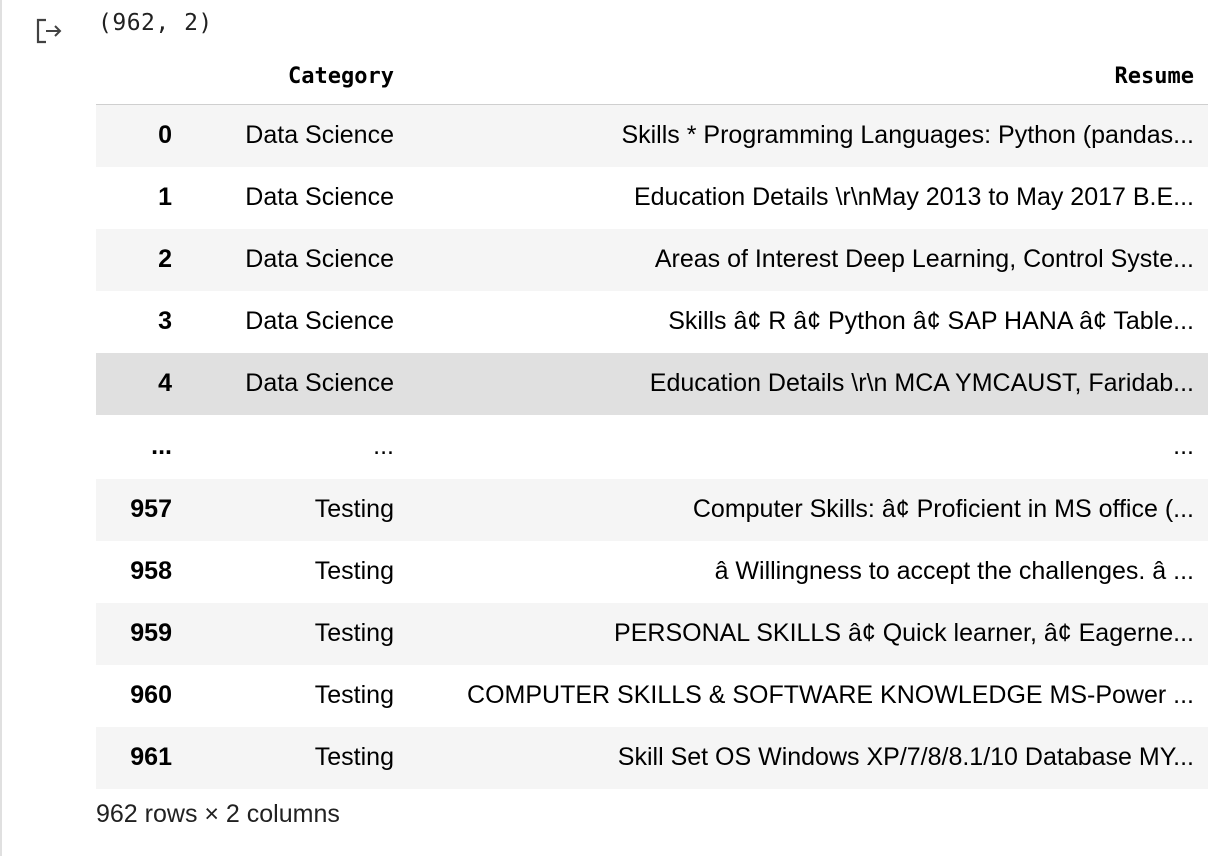  Describe the element at coordinates (165, 383) in the screenshot. I see `row-index: 4` at that location.